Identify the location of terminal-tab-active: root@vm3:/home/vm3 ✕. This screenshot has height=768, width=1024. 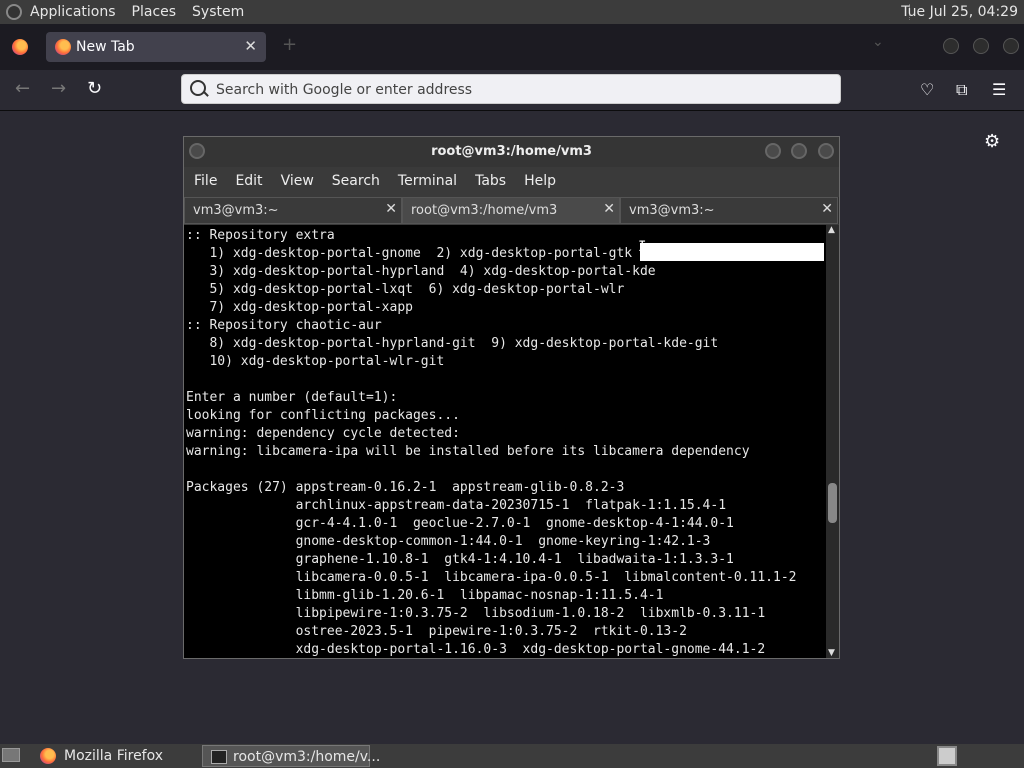
(511, 210).